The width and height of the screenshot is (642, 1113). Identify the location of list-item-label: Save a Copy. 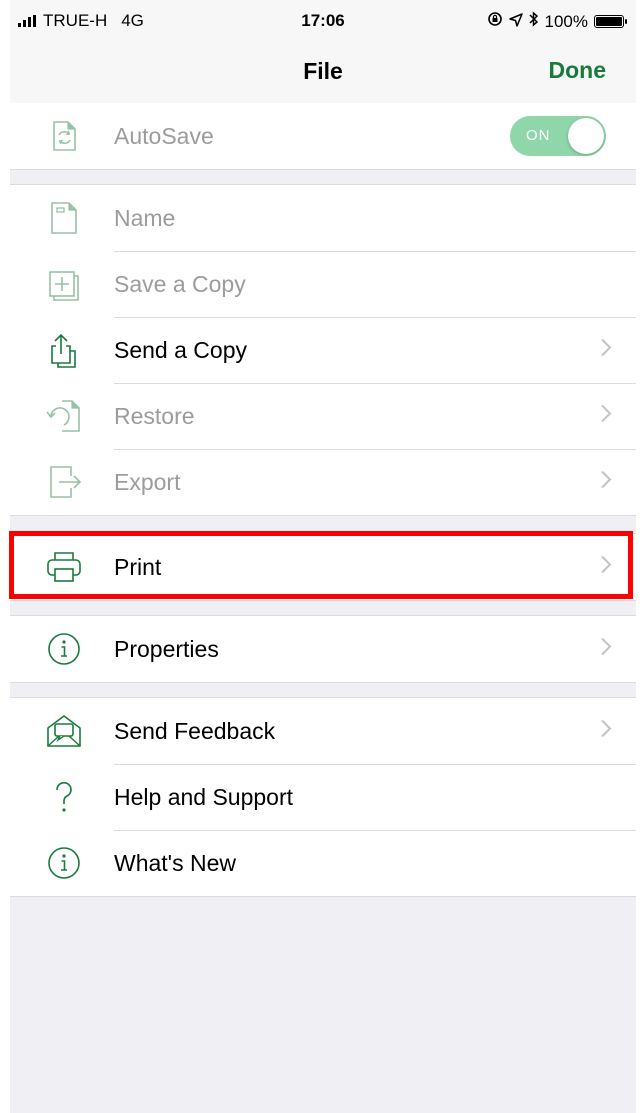
(180, 283).